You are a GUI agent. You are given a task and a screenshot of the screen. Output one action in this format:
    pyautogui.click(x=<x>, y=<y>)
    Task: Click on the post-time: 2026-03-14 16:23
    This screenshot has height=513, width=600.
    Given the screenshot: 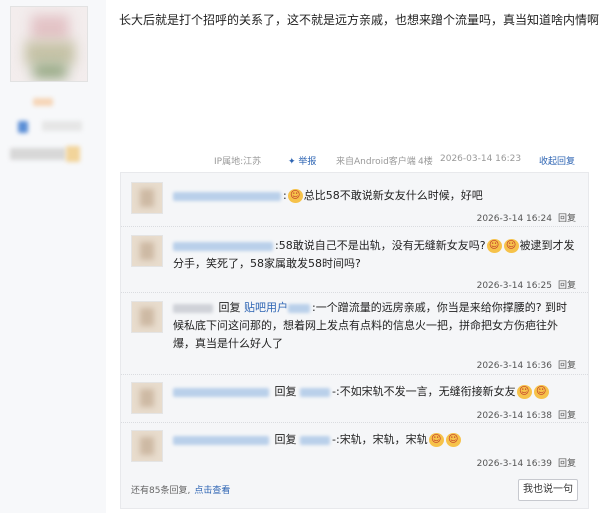 What is the action you would take?
    pyautogui.click(x=481, y=159)
    